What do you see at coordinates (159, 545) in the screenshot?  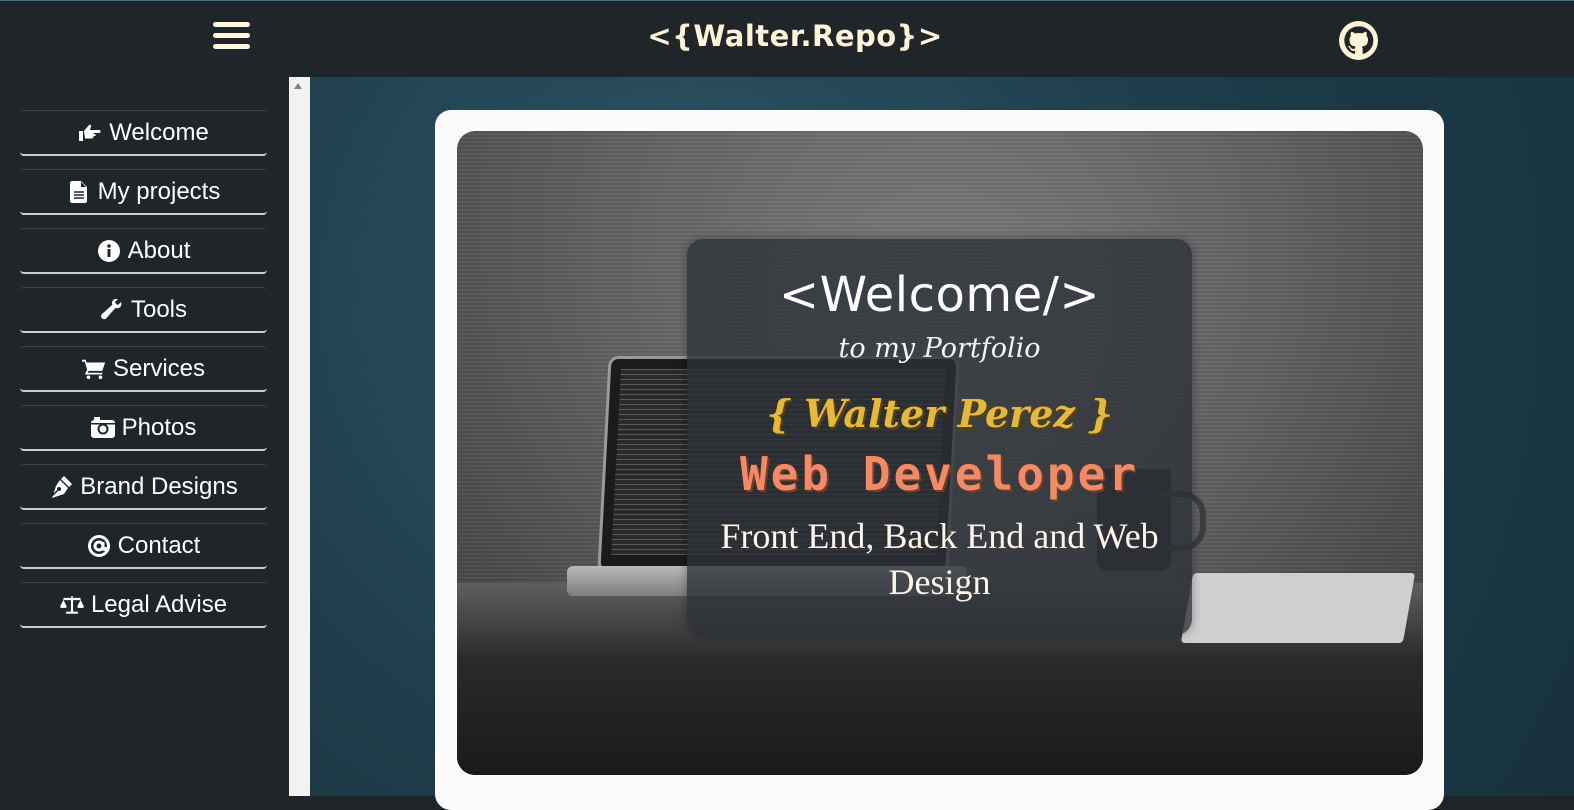 I see `sidebar-item-label: Contact` at bounding box center [159, 545].